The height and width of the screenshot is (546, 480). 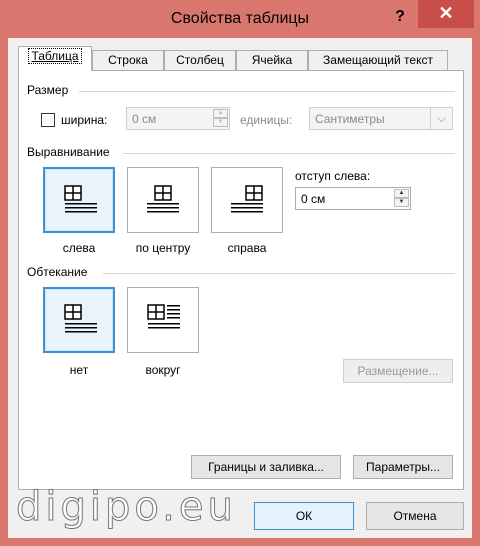 I want to click on indent-down-icon: ▼, so click(x=401, y=202).